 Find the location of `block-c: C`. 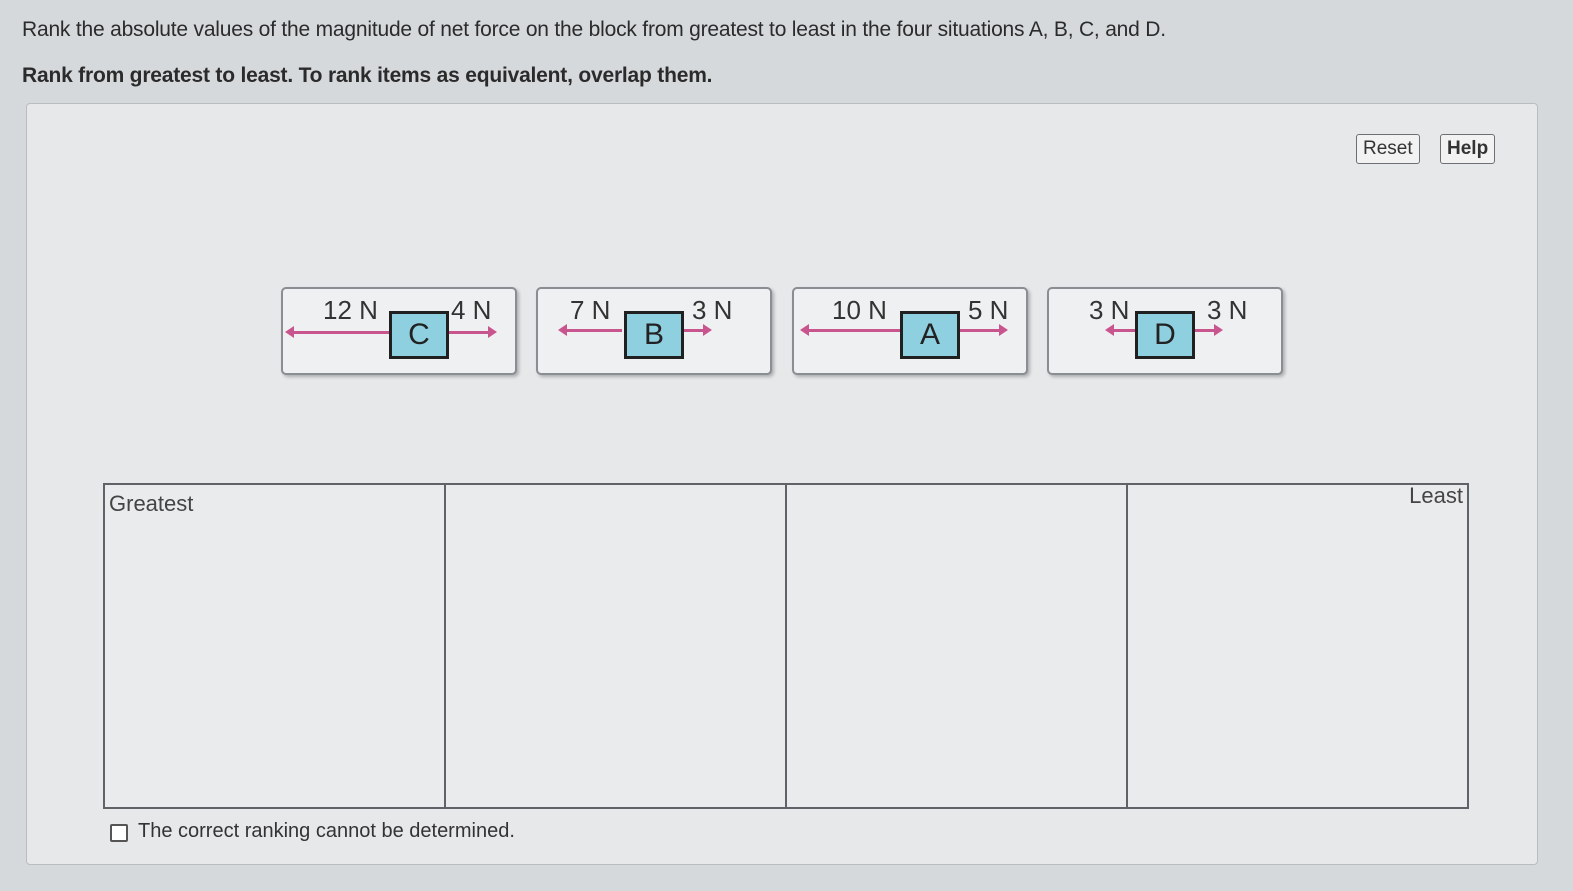

block-c: C is located at coordinates (419, 335).